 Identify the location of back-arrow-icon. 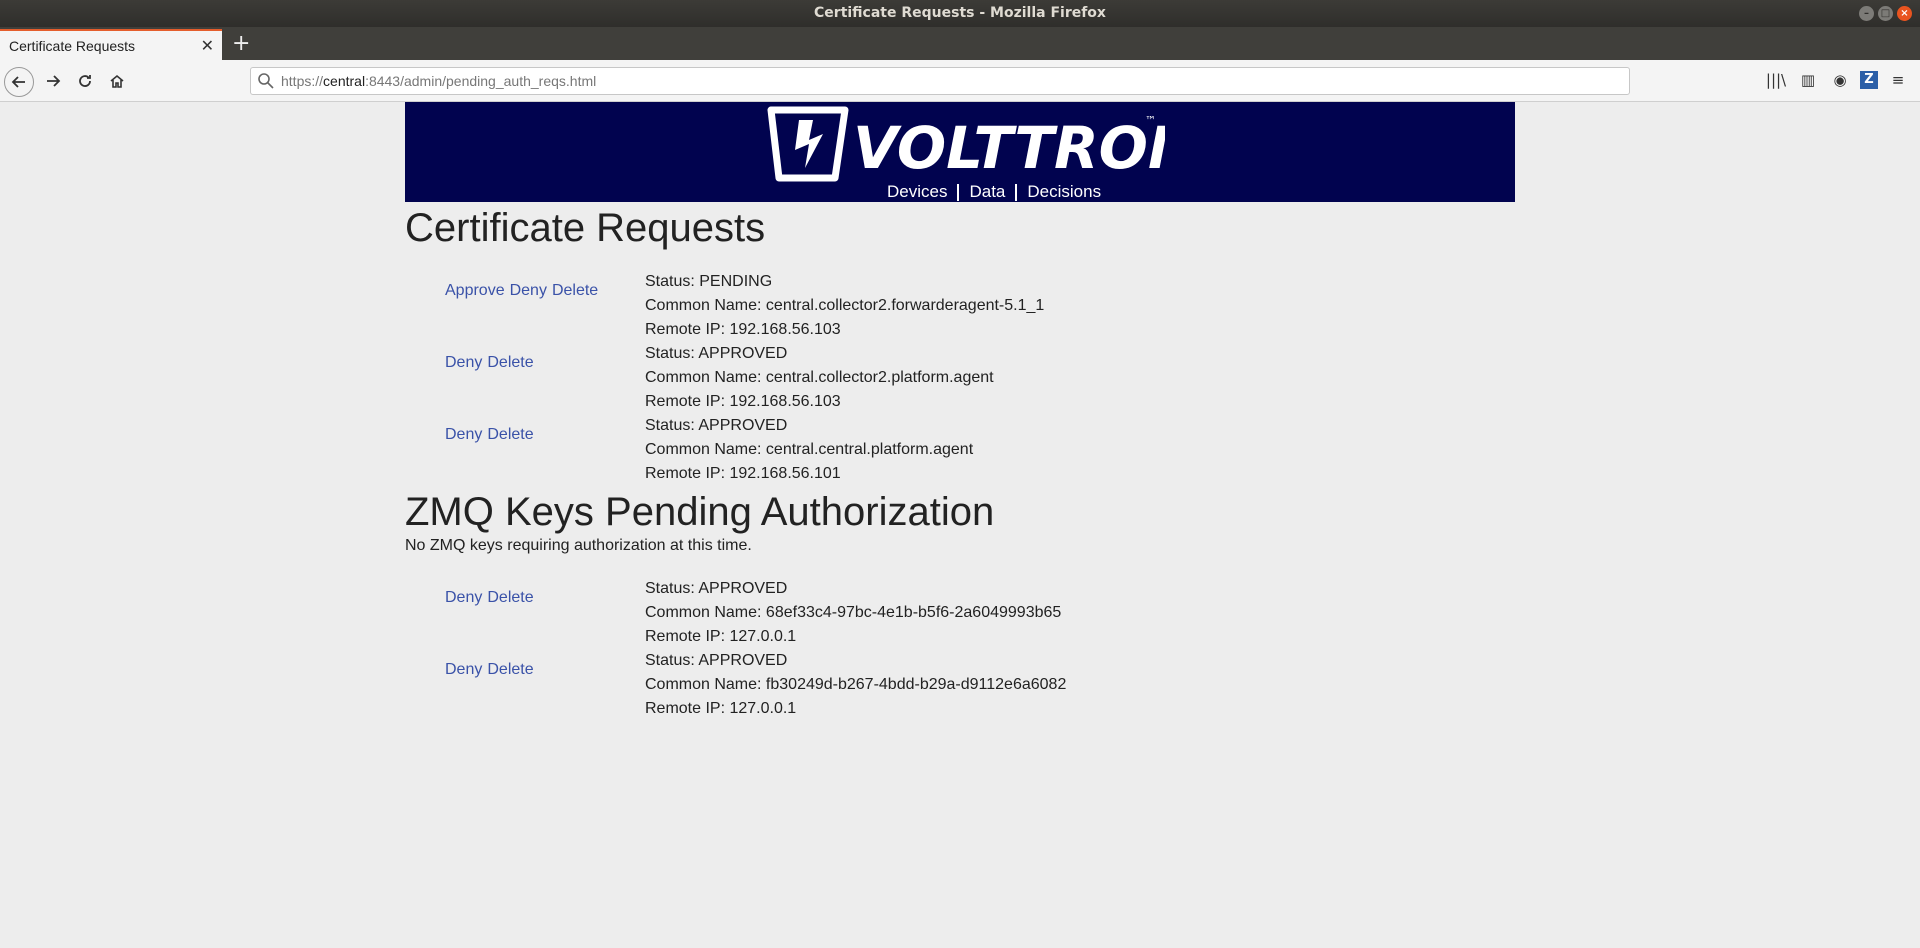
(18, 82).